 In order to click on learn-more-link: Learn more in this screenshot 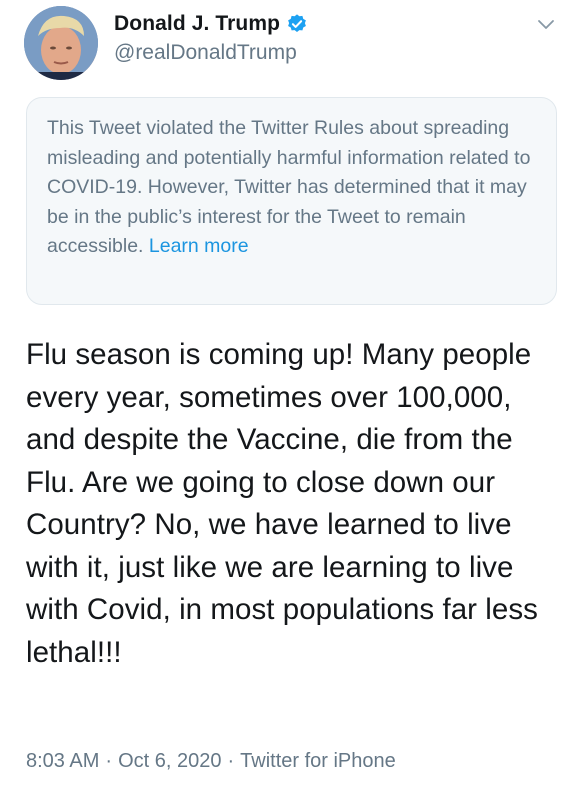, I will do `click(199, 246)`.